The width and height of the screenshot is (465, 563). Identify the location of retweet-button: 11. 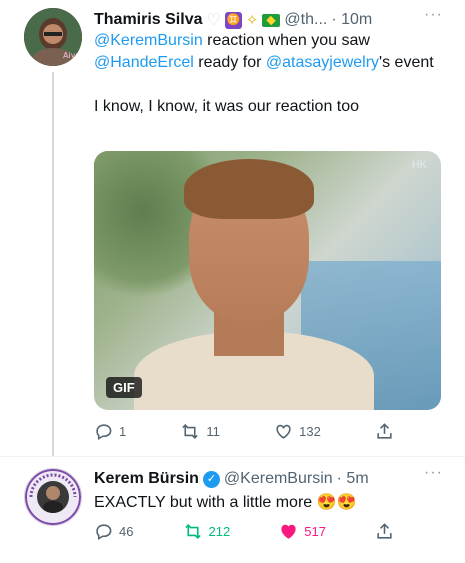
(200, 431).